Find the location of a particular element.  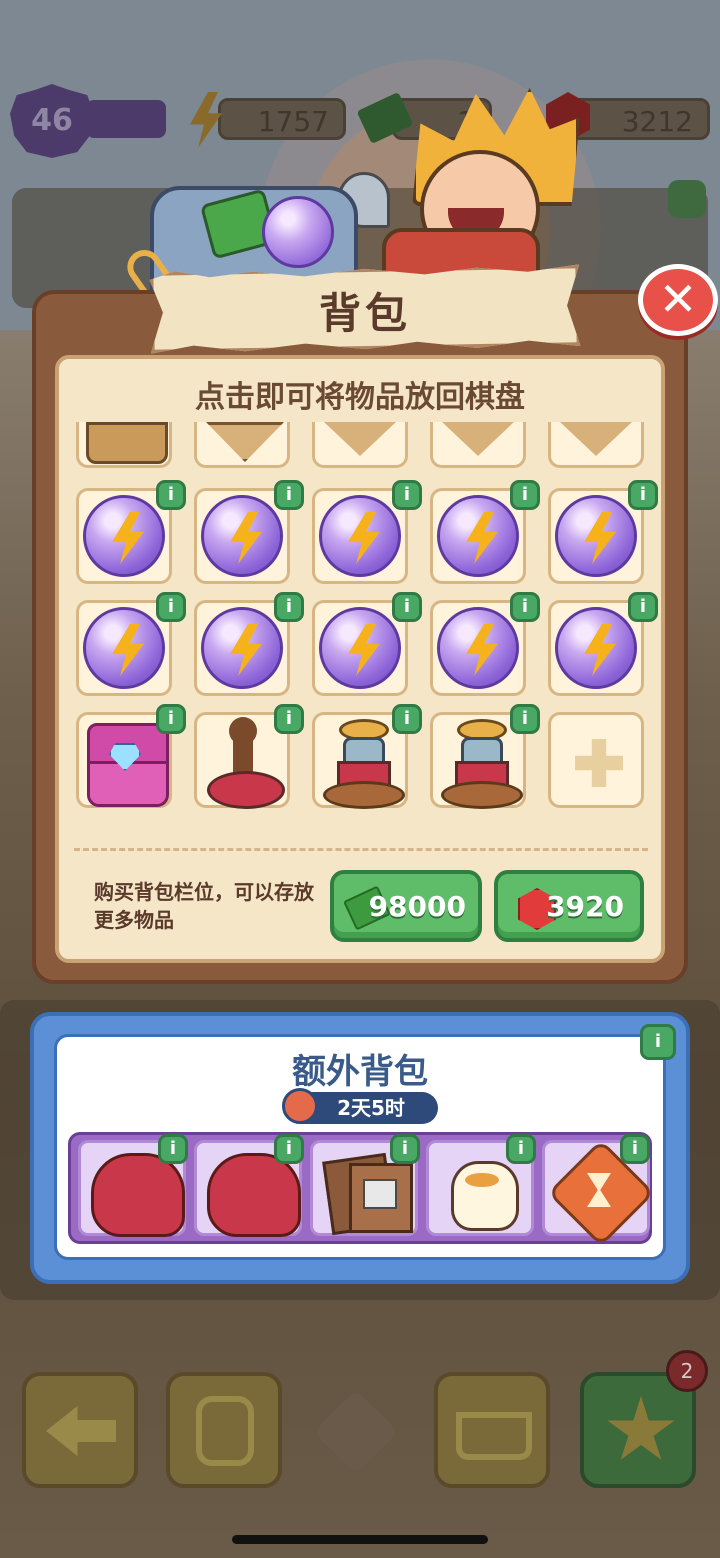

arrow-left-icon is located at coordinates (81, 1431).